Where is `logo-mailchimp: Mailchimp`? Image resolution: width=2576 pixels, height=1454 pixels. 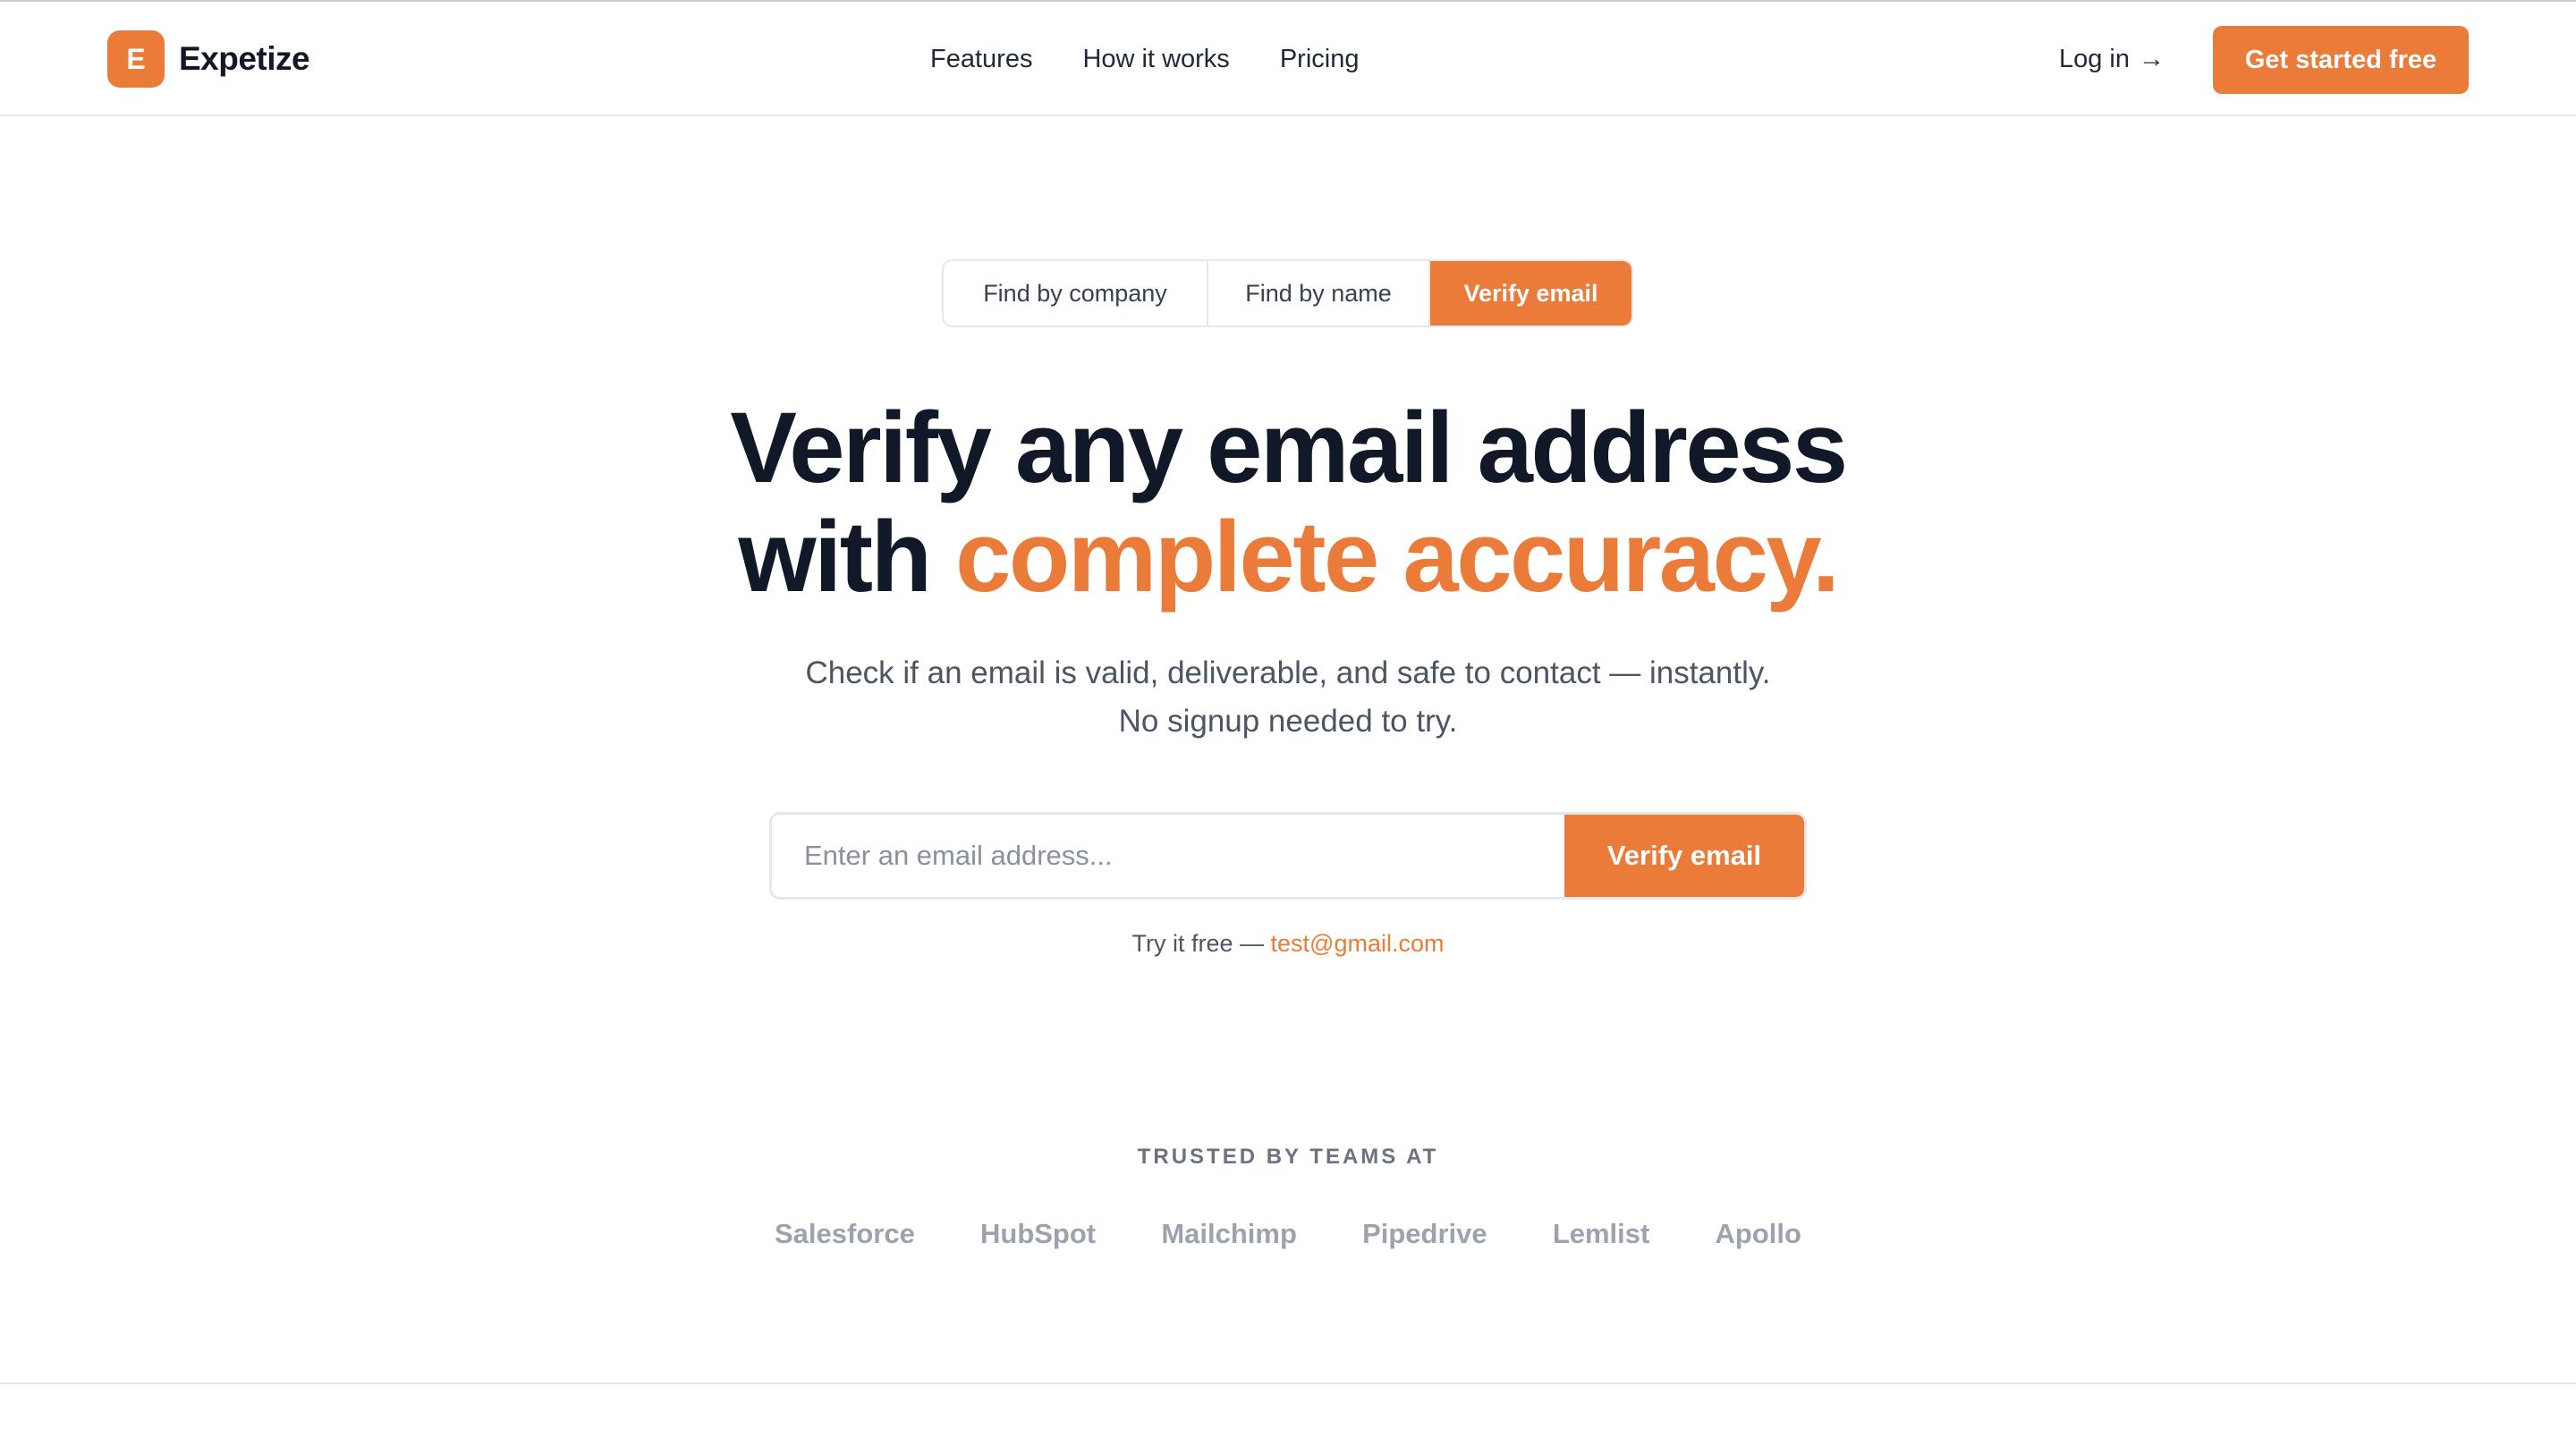 logo-mailchimp: Mailchimp is located at coordinates (1229, 1233).